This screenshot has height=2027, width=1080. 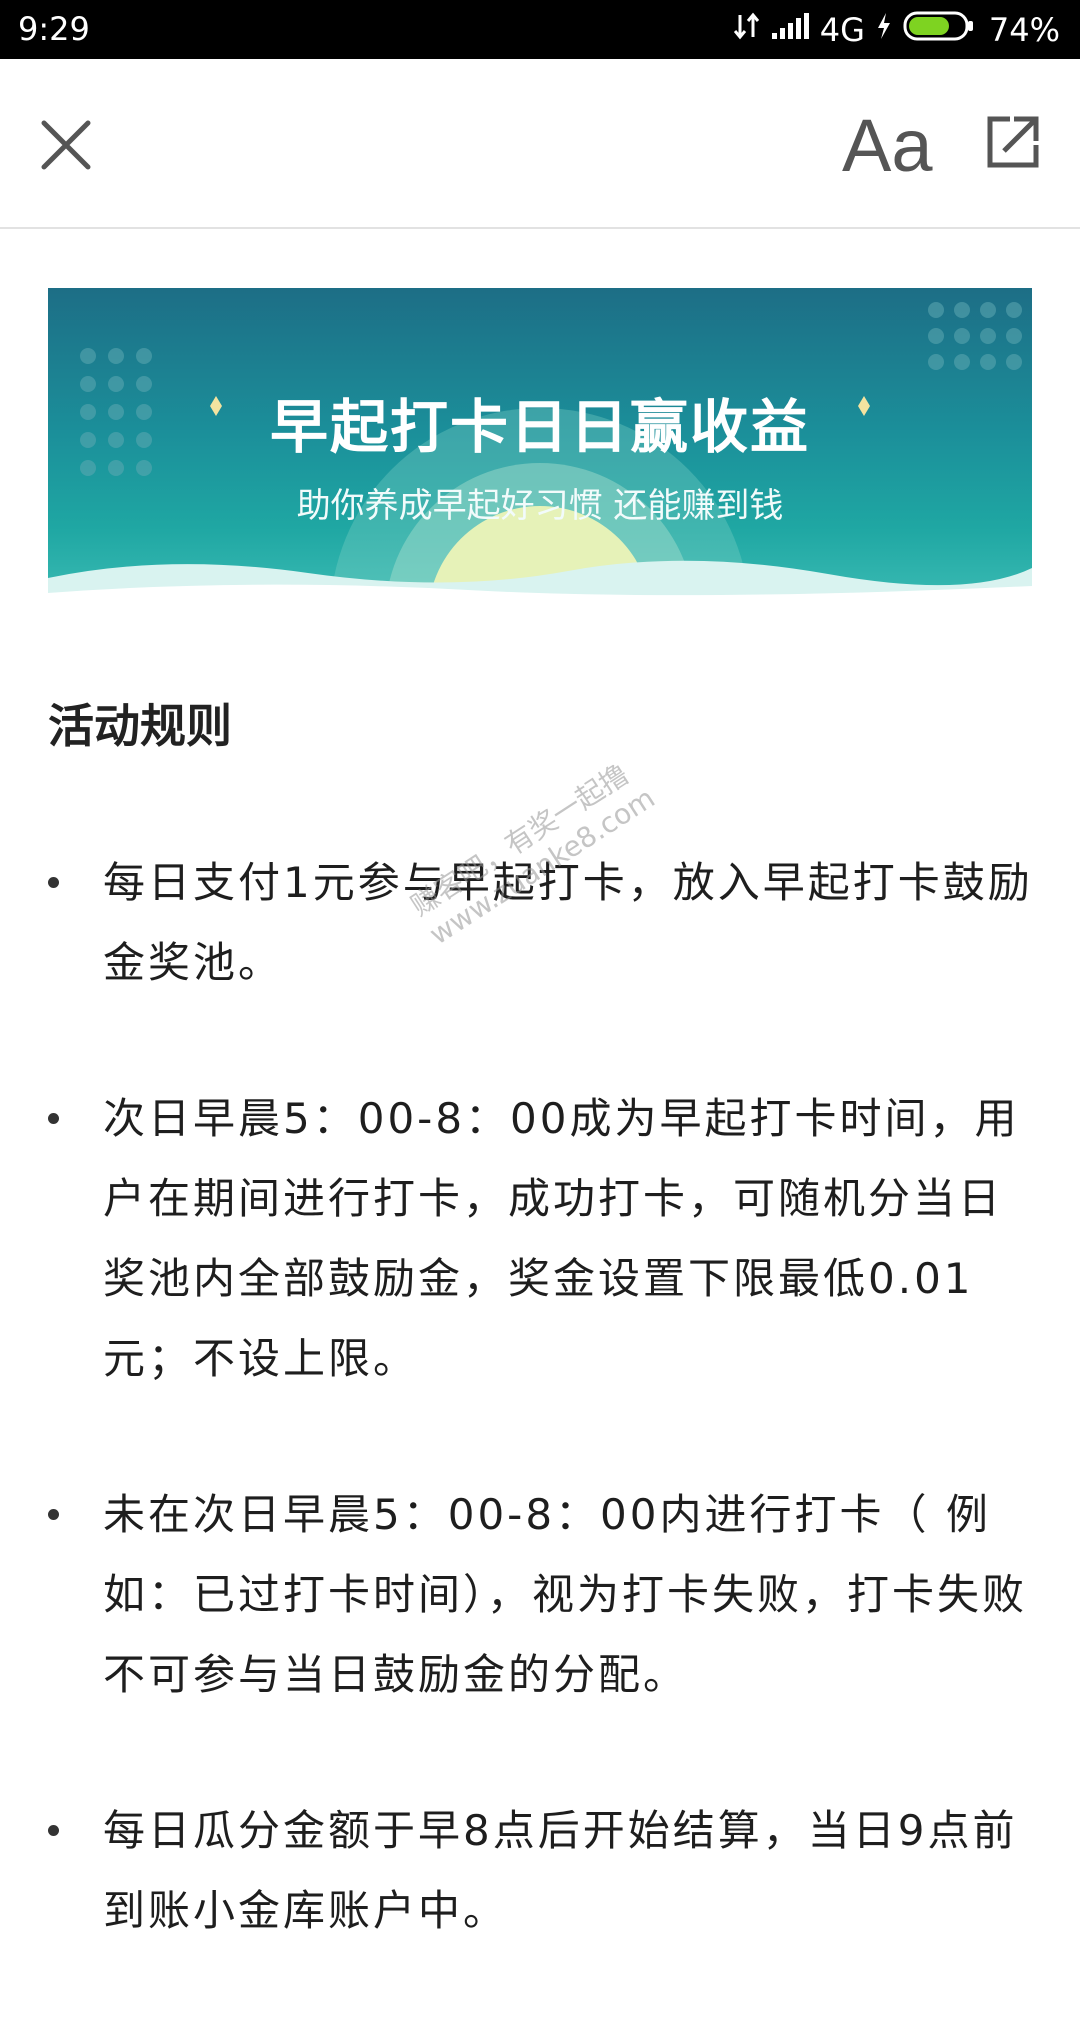 What do you see at coordinates (896, 30) in the screenshot?
I see `status-icons: 4G 74%` at bounding box center [896, 30].